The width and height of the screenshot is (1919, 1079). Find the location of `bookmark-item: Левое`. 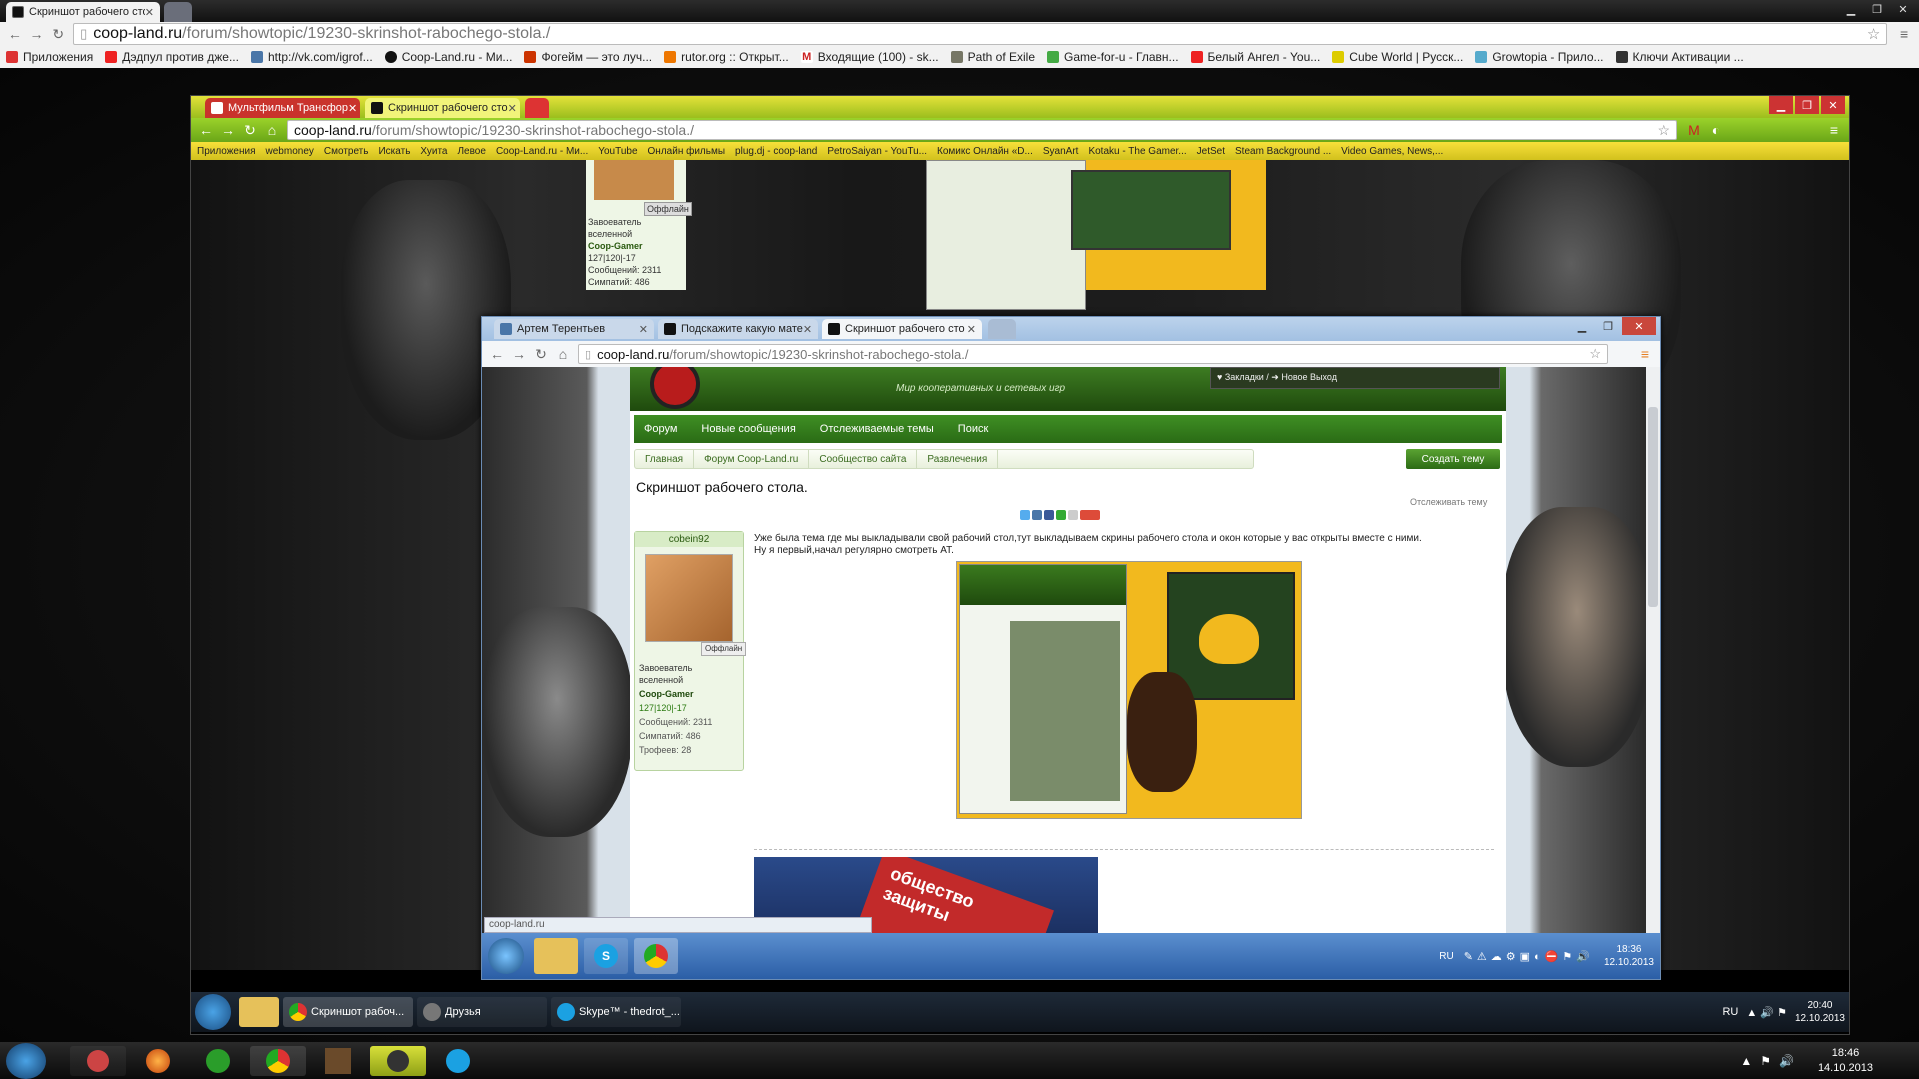

bookmark-item: Левое is located at coordinates (471, 151).